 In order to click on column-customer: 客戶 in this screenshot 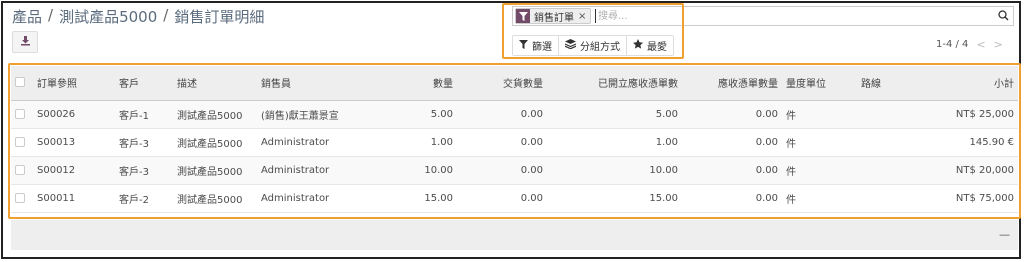, I will do `click(144, 83)`.